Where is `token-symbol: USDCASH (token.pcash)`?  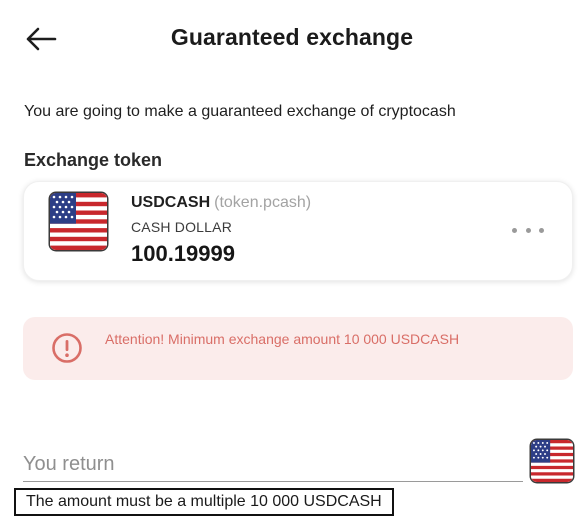 token-symbol: USDCASH (token.pcash) is located at coordinates (221, 203).